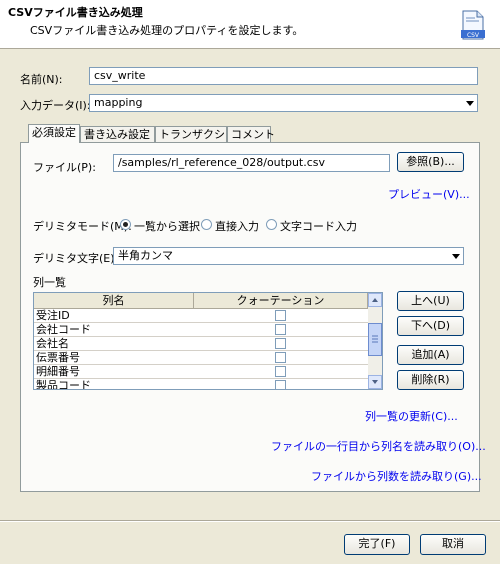  Describe the element at coordinates (201, 384) in the screenshot. I see `table-row: 製品コード` at that location.